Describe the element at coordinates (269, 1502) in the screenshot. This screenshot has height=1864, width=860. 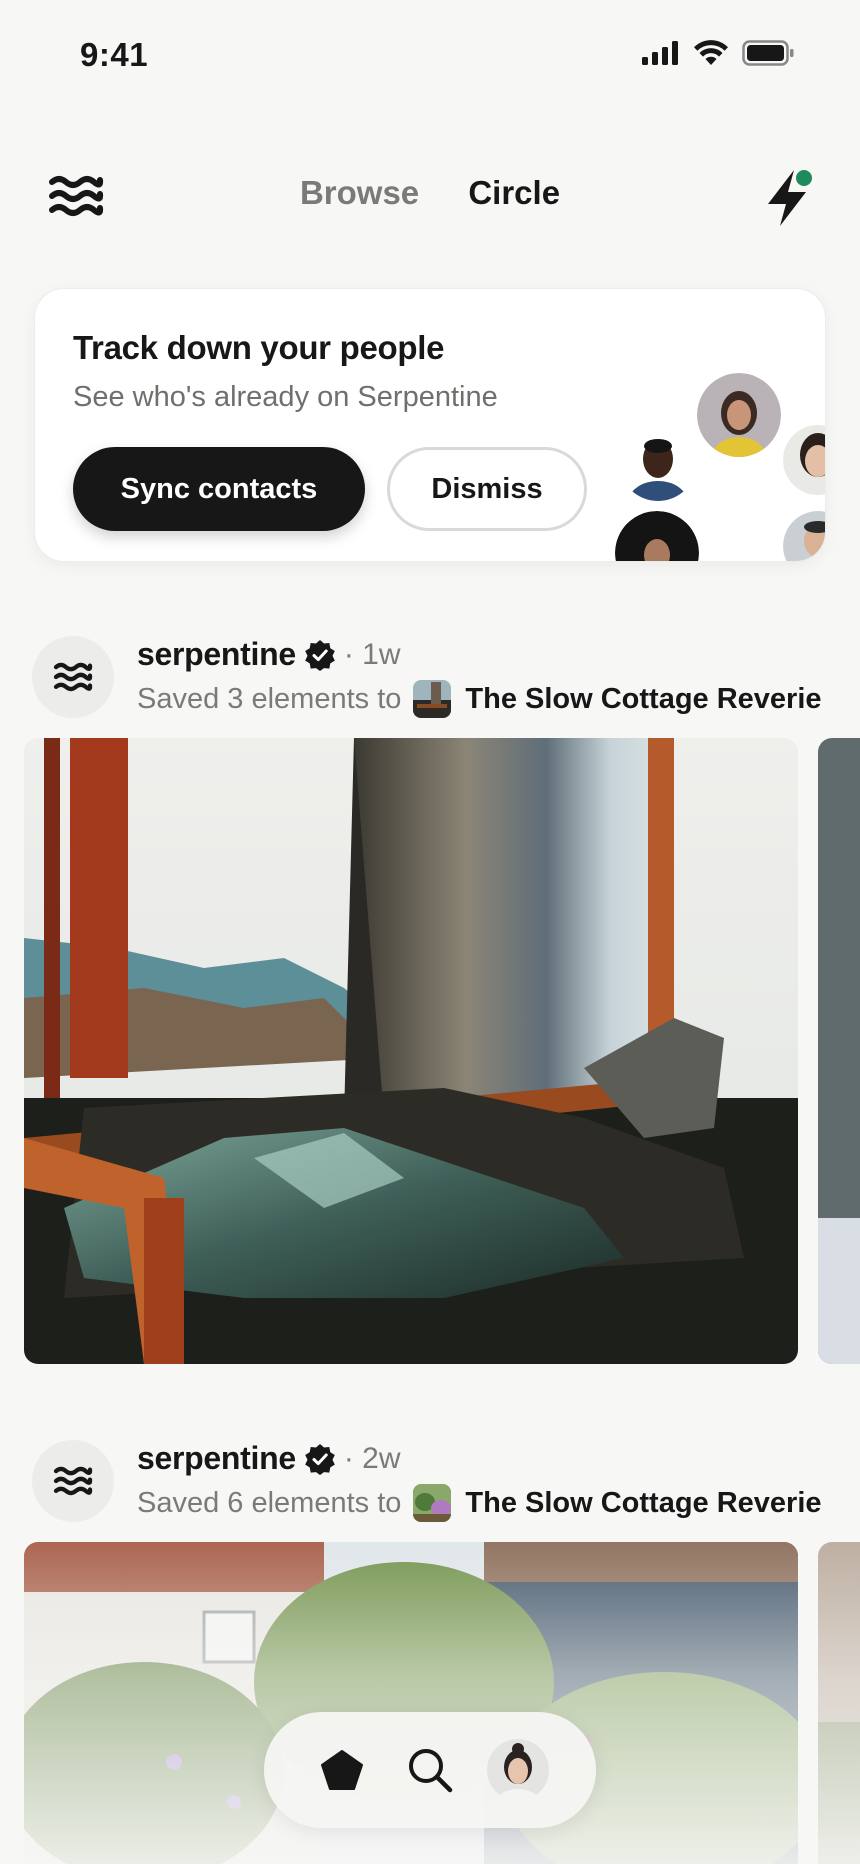
I see `post-action-text: Saved 6 elements to` at that location.